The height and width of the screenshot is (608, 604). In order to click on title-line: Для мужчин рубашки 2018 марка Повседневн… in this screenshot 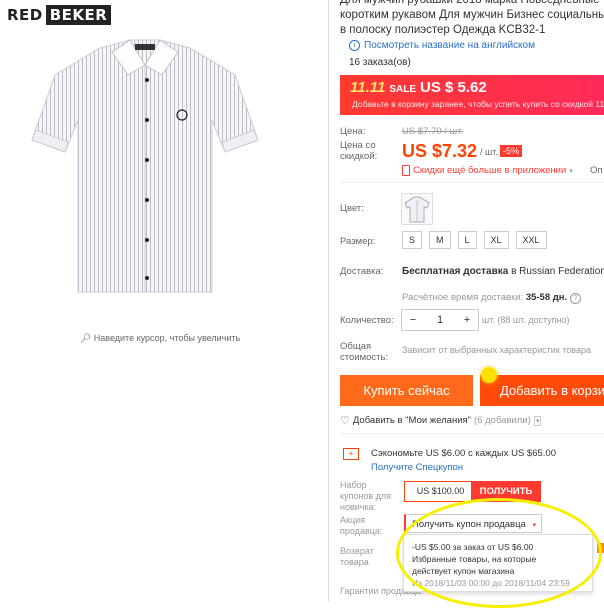, I will do `click(472, 3)`.